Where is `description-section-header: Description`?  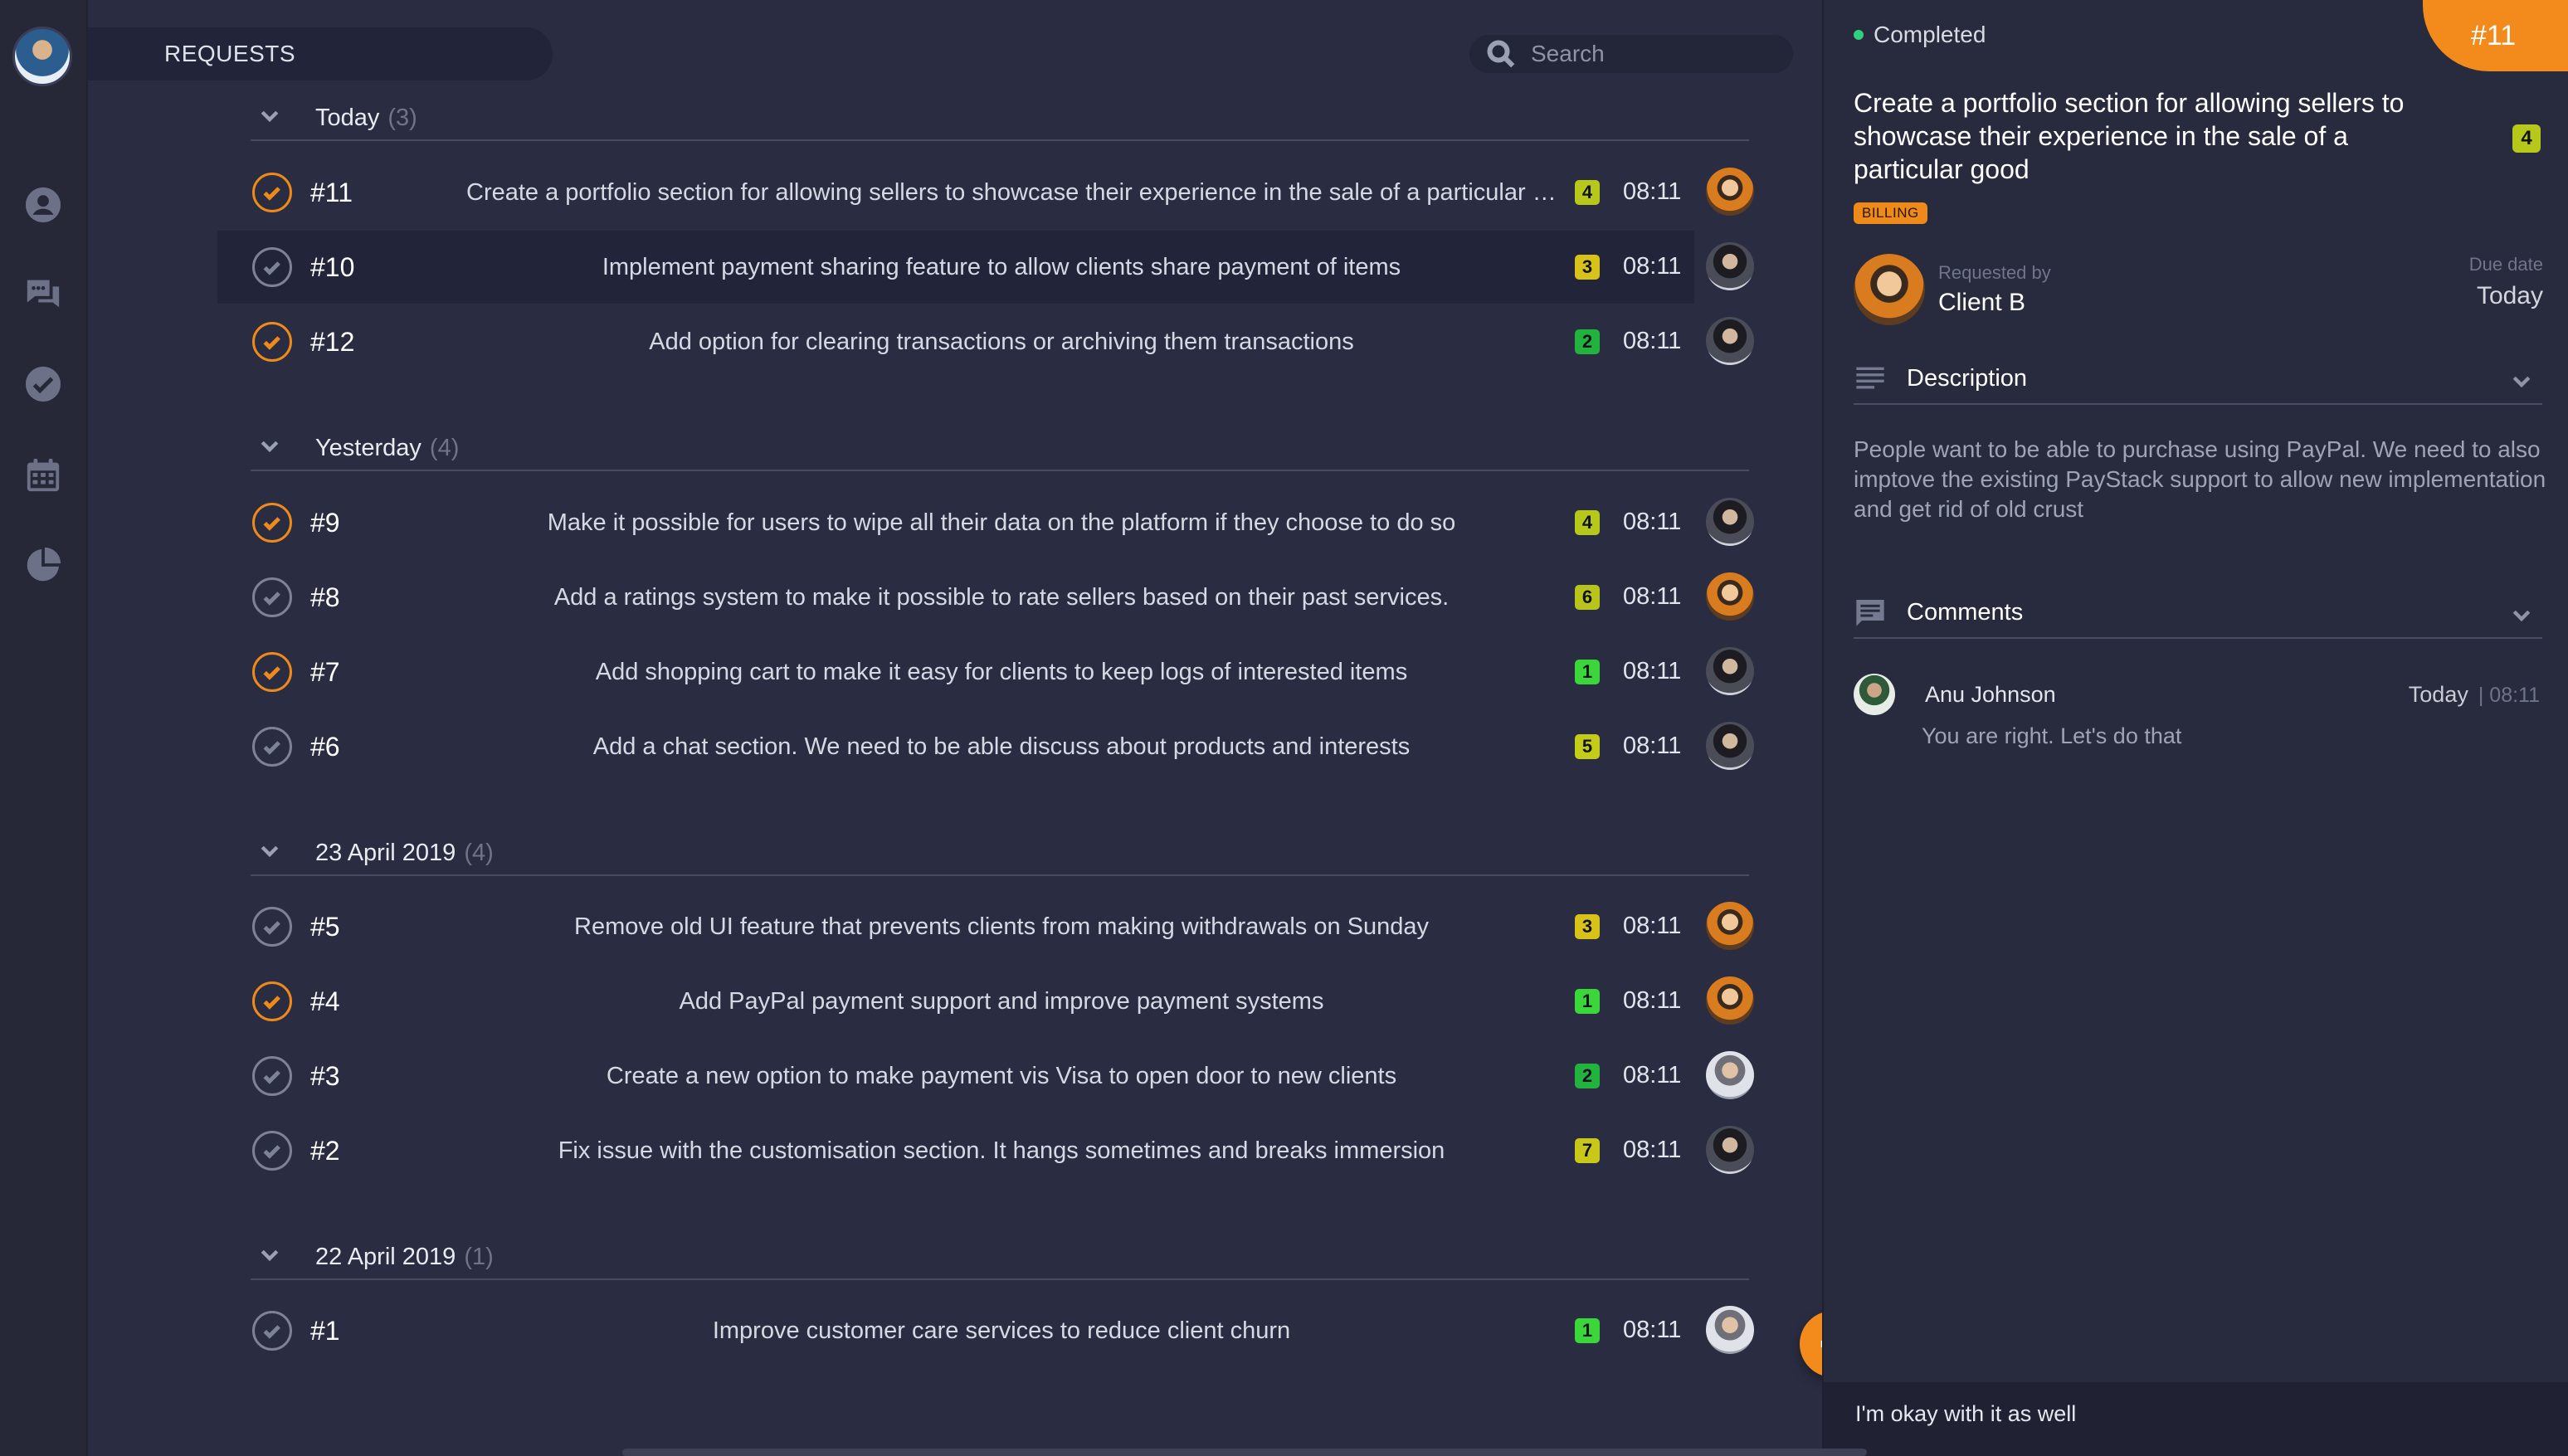 description-section-header: Description is located at coordinates (2198, 381).